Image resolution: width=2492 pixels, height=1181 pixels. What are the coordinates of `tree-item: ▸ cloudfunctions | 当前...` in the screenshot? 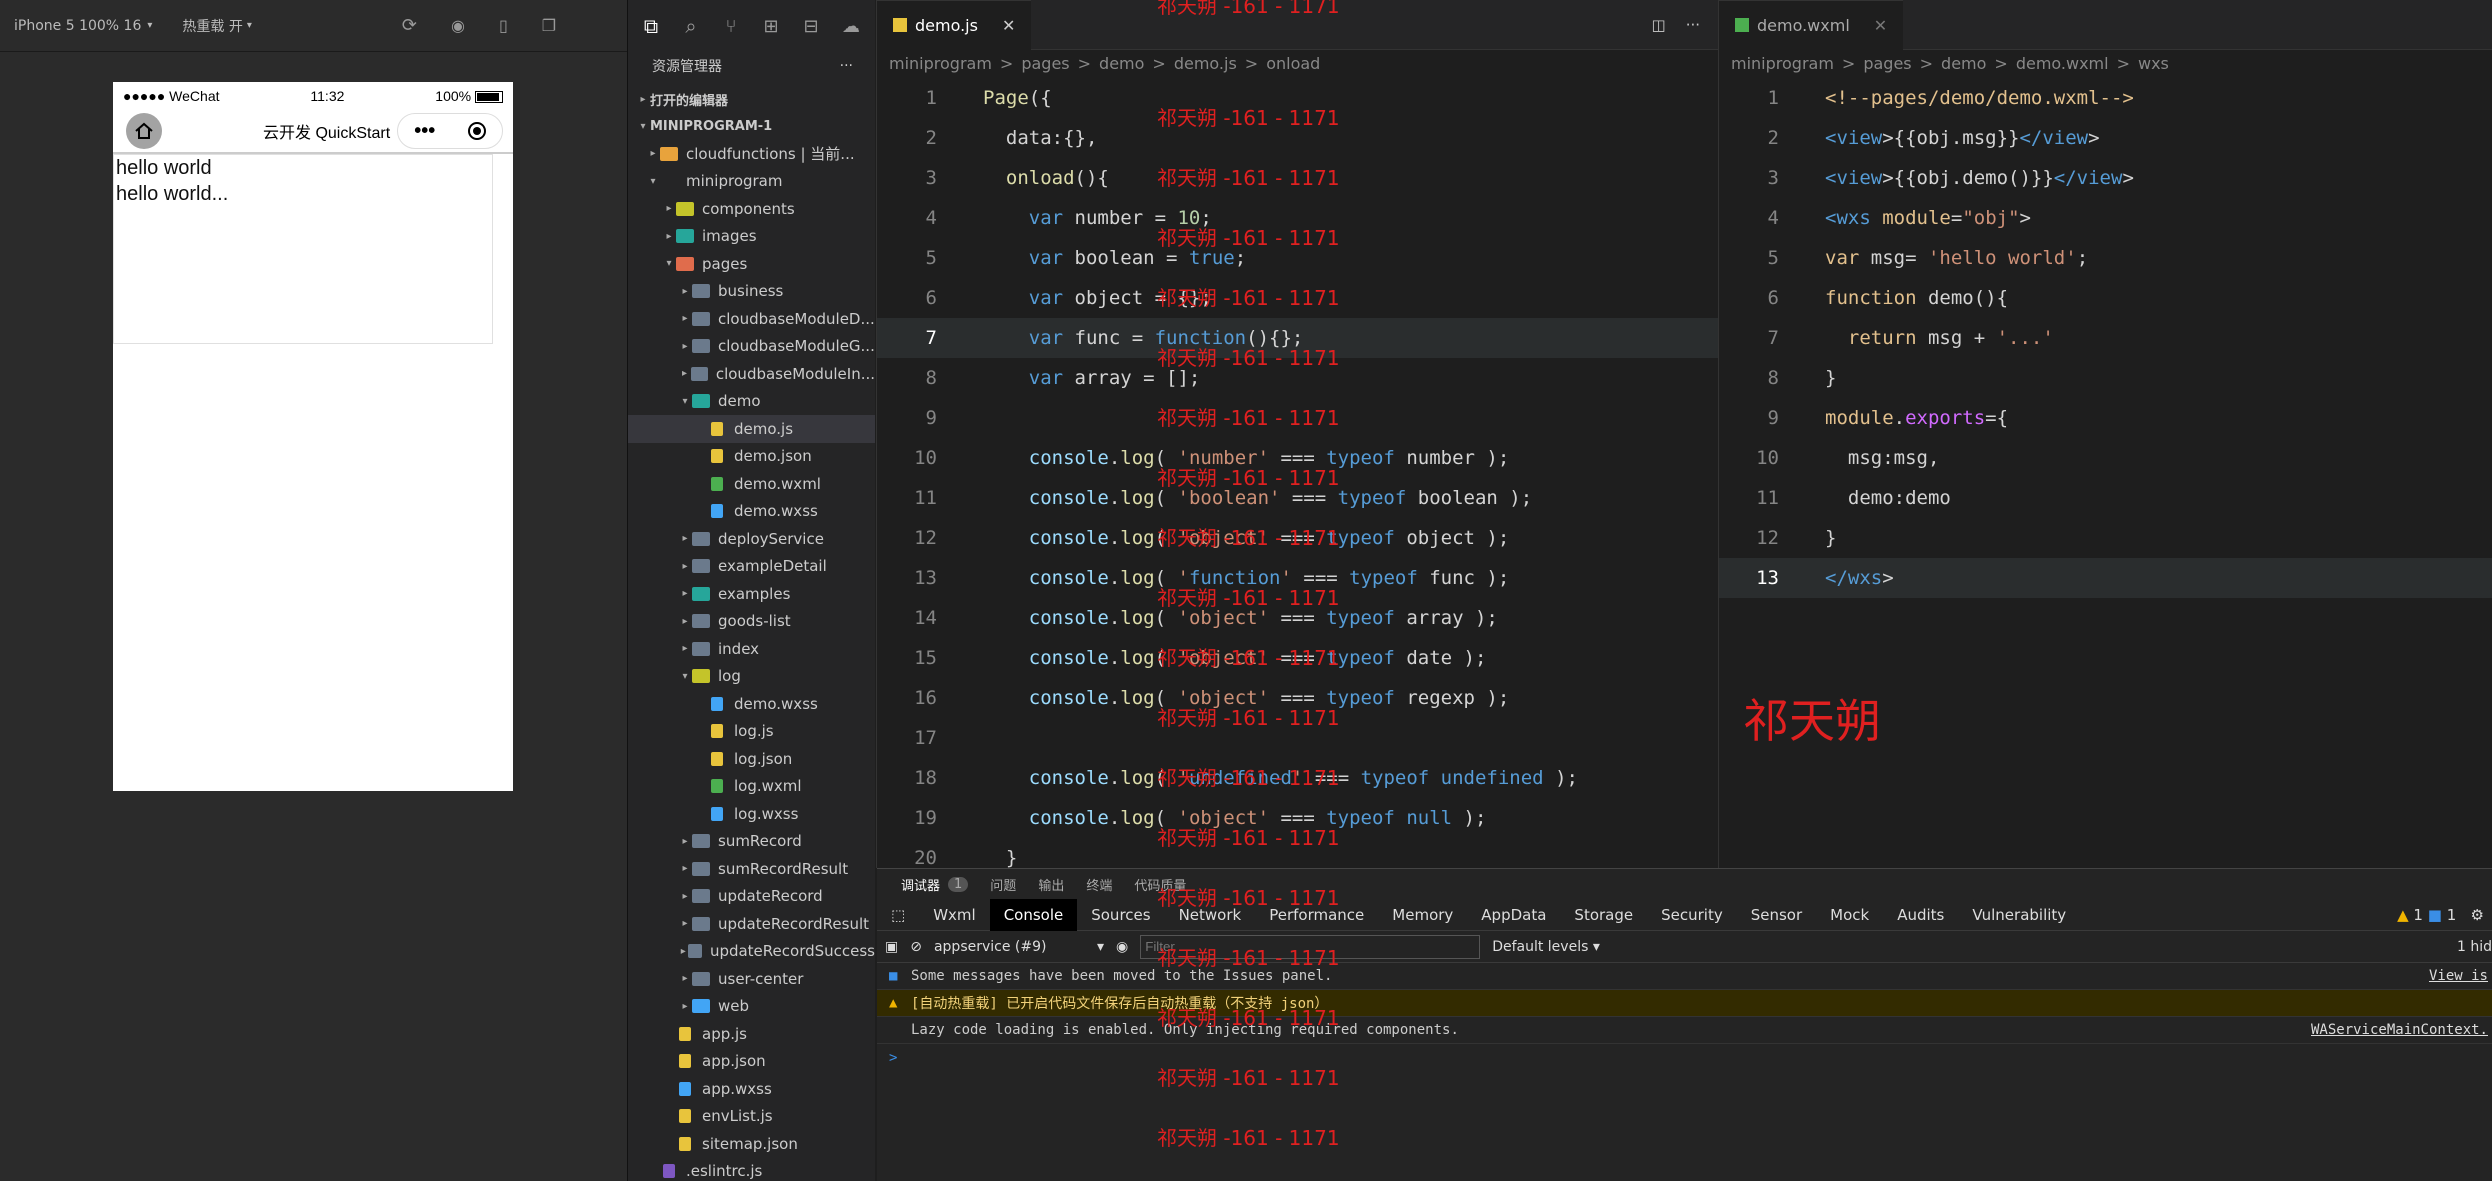 It's located at (751, 154).